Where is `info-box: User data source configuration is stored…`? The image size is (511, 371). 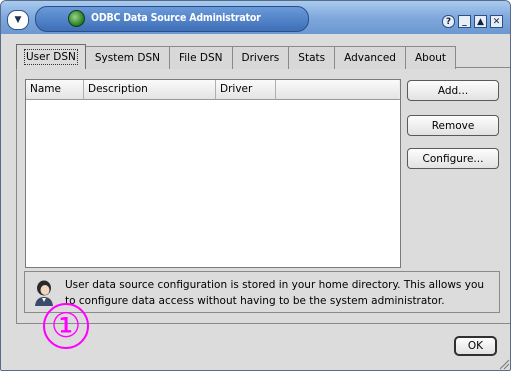
info-box: User data source configuration is stored… is located at coordinates (262, 292).